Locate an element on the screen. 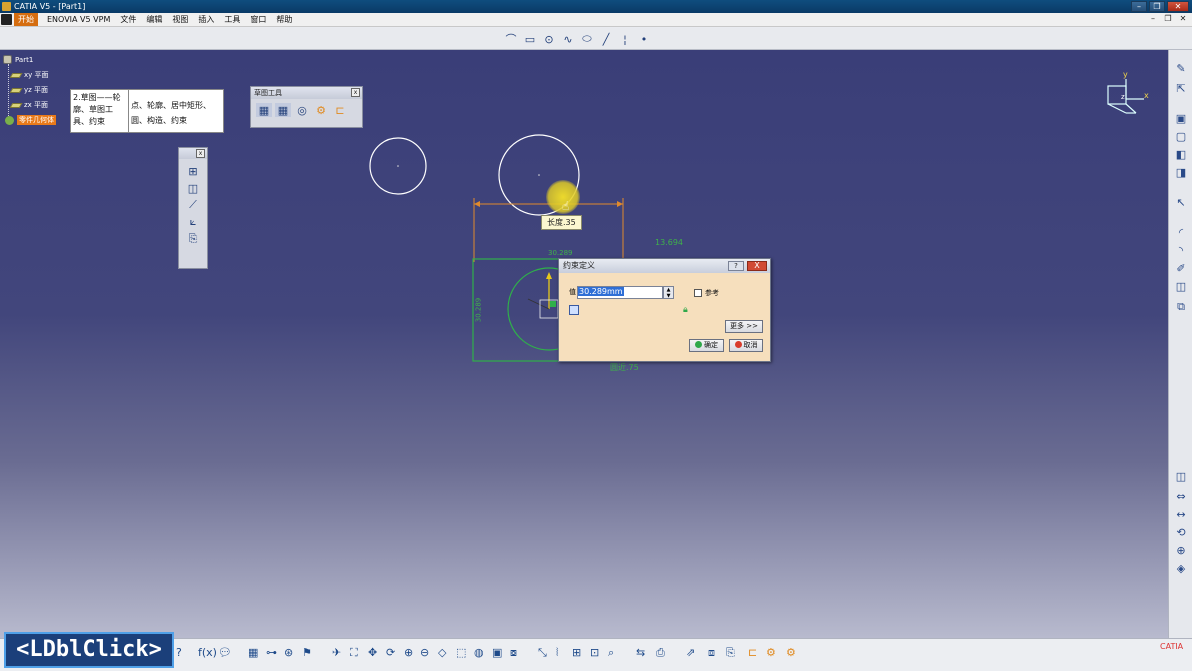 Image resolution: width=1192 pixels, height=671 pixels. dimension-label-right: 13.694 is located at coordinates (669, 242).